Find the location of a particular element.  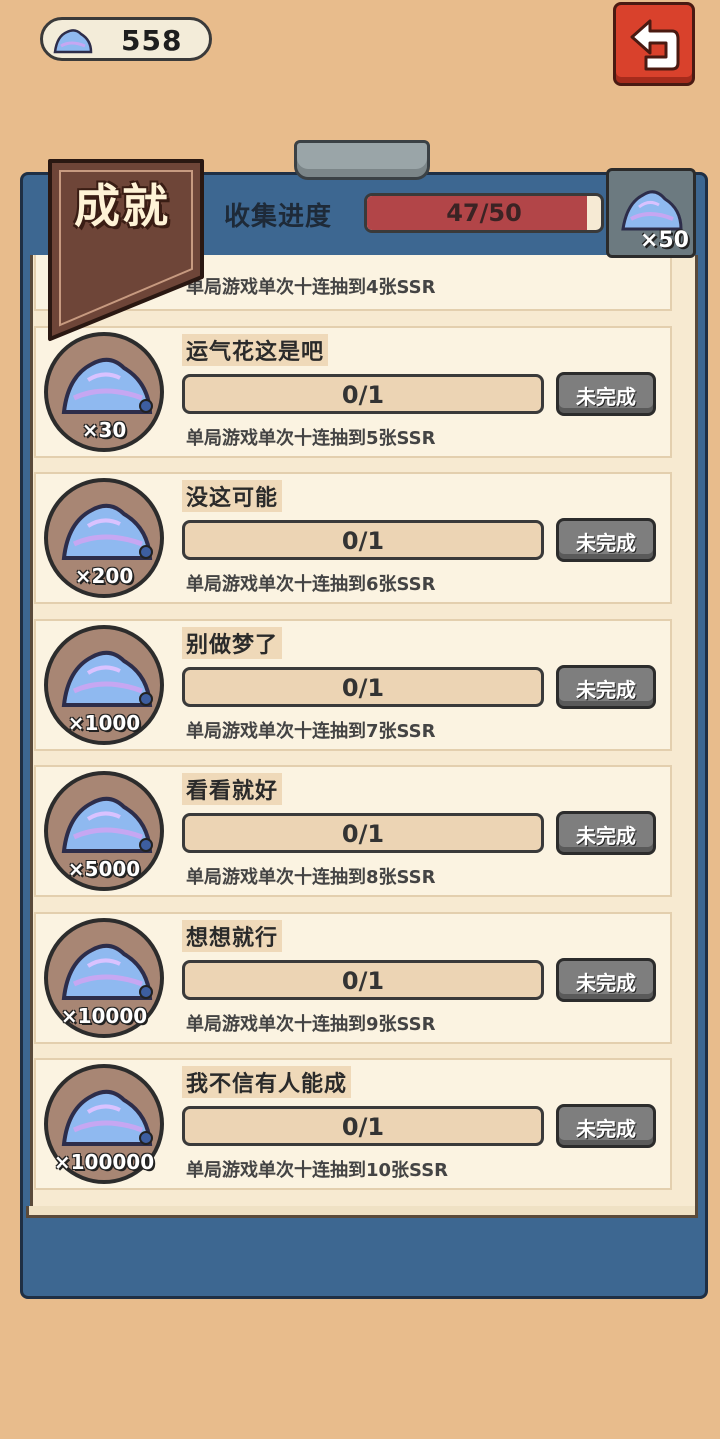

reward-badge: ×5000 is located at coordinates (104, 831).